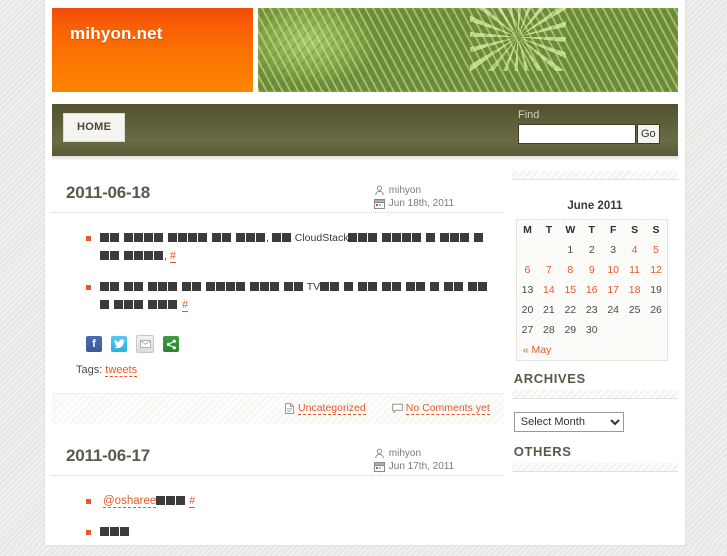 This screenshot has height=556, width=727. I want to click on facebook-share-icon: f, so click(94, 344).